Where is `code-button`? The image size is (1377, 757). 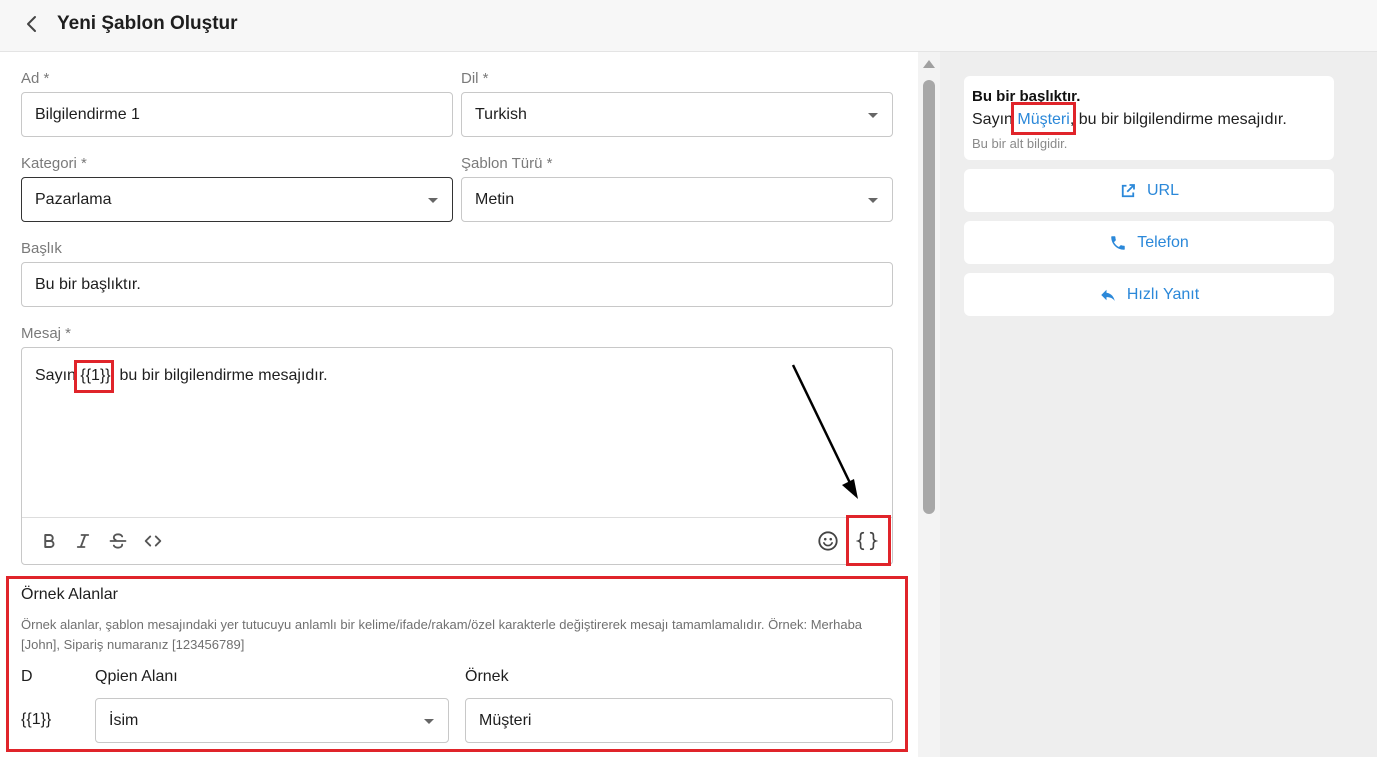
code-button is located at coordinates (153, 541).